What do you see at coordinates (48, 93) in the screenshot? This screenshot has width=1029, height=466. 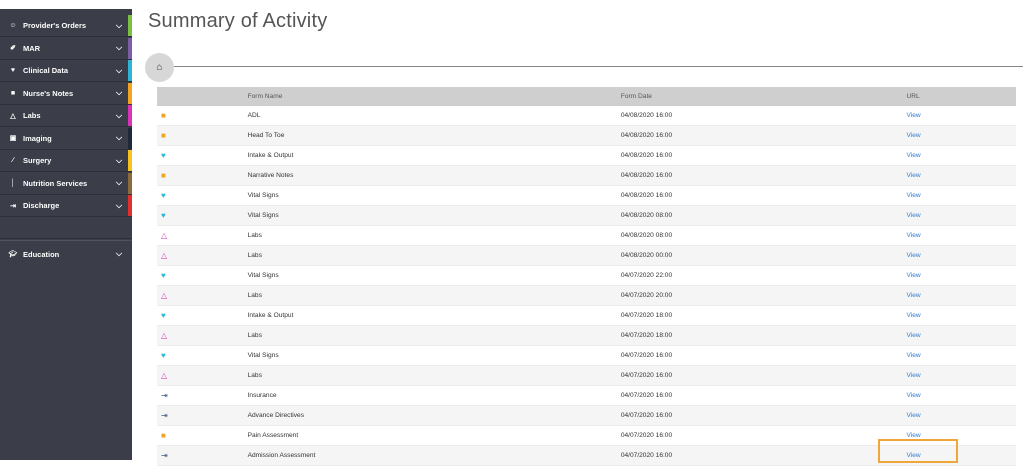 I see `sidebar-item-label: Nurse's Notes` at bounding box center [48, 93].